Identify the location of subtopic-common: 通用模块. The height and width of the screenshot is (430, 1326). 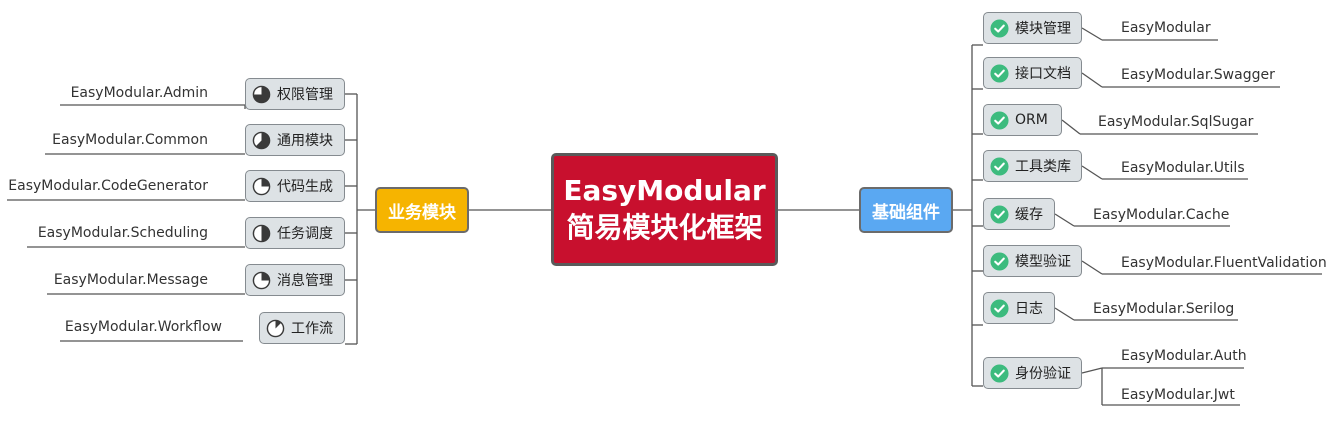
(295, 140).